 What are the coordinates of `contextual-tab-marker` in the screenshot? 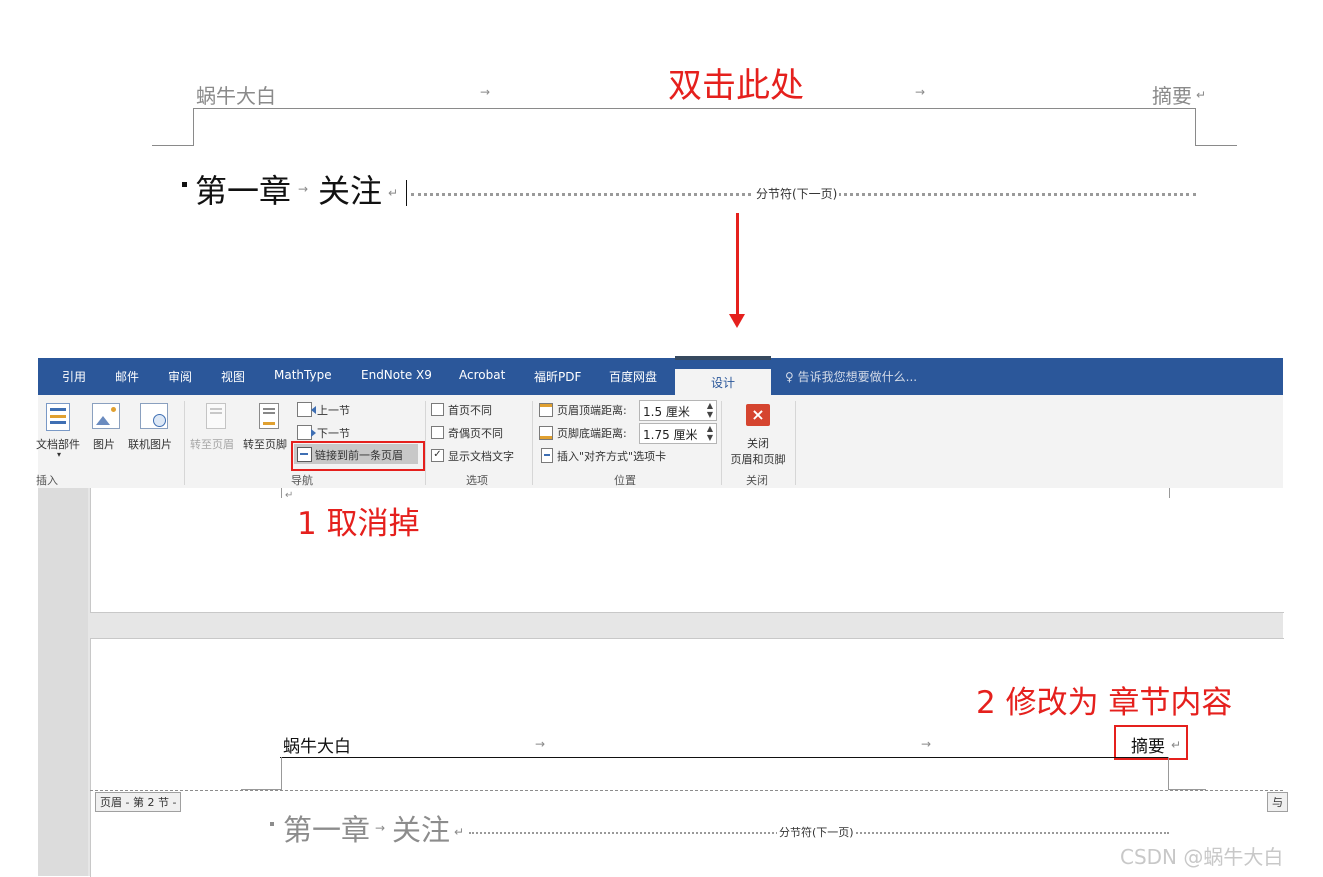 It's located at (723, 358).